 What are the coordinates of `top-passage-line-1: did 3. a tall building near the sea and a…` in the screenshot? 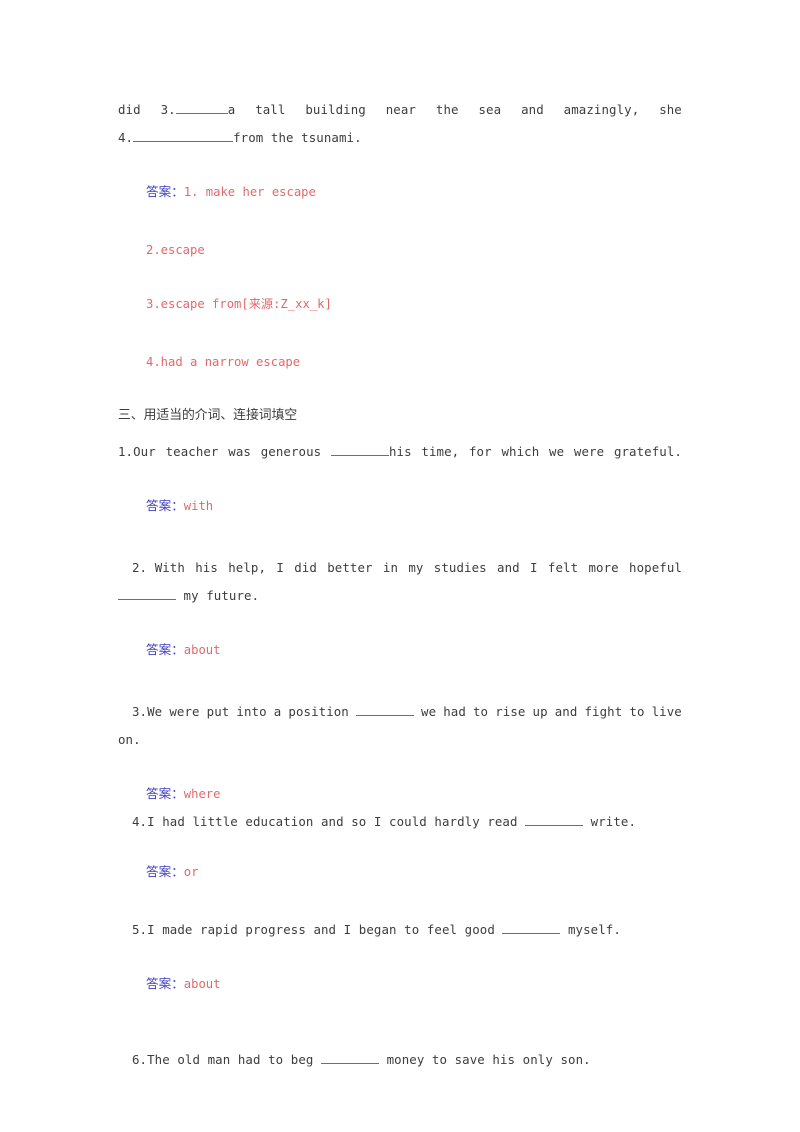 It's located at (400, 110).